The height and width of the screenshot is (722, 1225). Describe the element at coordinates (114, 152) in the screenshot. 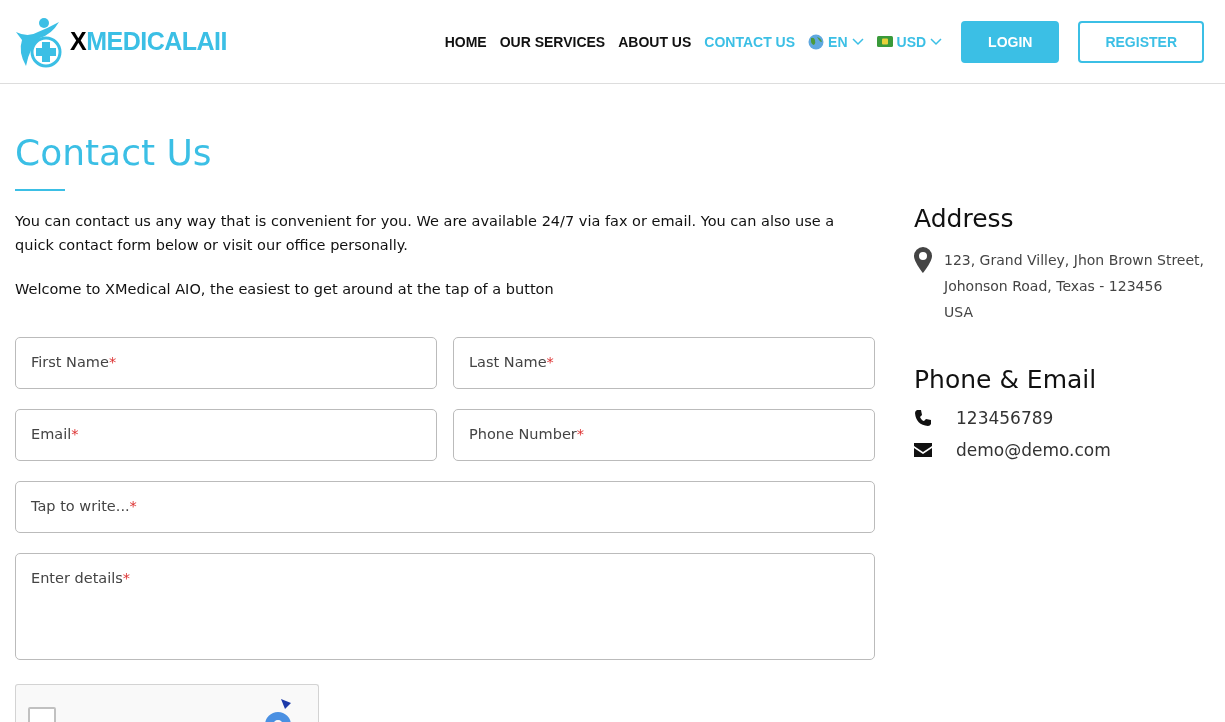

I see `page-title: Contact Us` at that location.